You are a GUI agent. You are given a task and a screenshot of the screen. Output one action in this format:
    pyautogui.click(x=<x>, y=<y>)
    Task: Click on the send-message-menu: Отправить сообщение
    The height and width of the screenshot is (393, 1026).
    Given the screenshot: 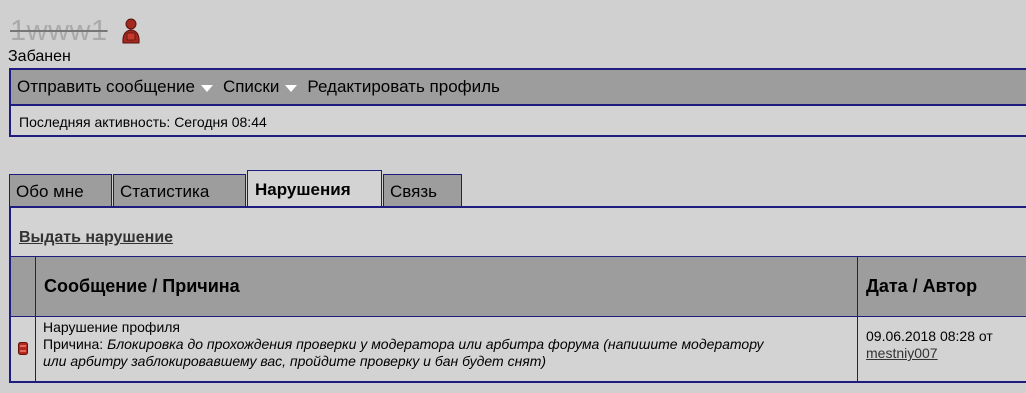 What is the action you would take?
    pyautogui.click(x=115, y=87)
    